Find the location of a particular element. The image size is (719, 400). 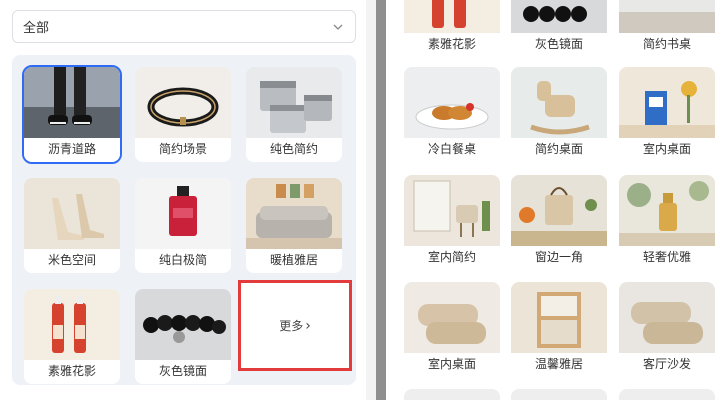

category-select: 全部 is located at coordinates (184, 26).